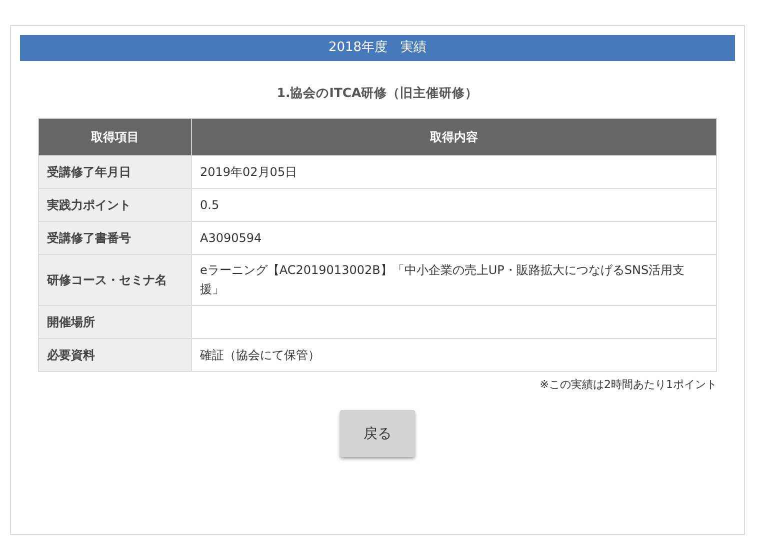 This screenshot has height=555, width=759. I want to click on row-label: 必要資料, so click(115, 355).